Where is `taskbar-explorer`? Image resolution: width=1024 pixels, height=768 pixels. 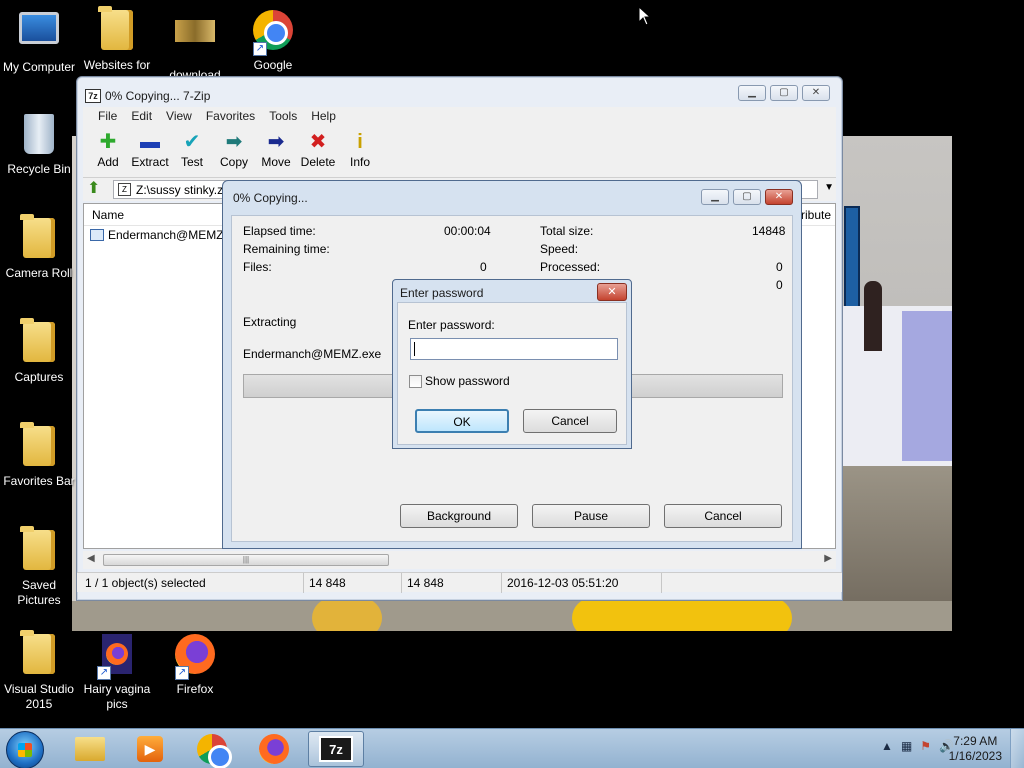
taskbar-explorer is located at coordinates (90, 749).